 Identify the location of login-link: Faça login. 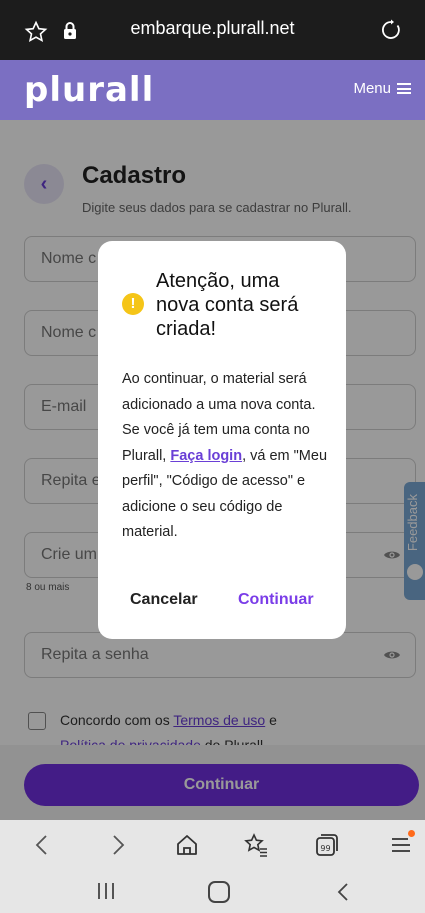
(206, 456).